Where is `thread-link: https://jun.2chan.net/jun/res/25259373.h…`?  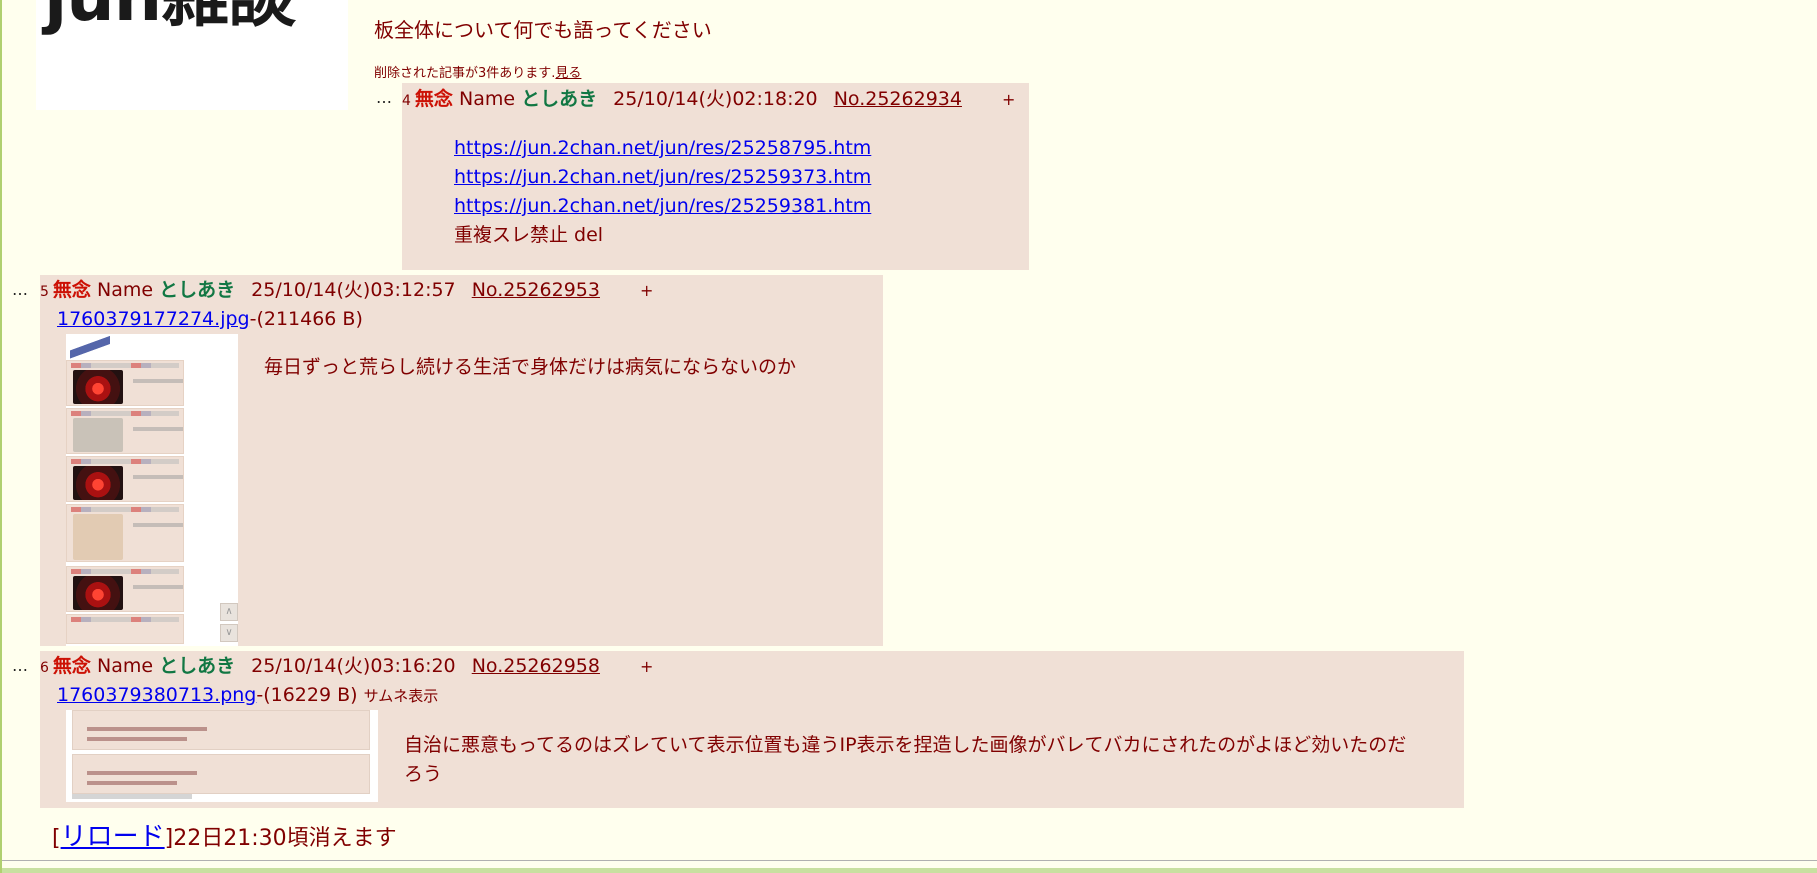
thread-link: https://jun.2chan.net/jun/res/25259373.h… is located at coordinates (662, 177).